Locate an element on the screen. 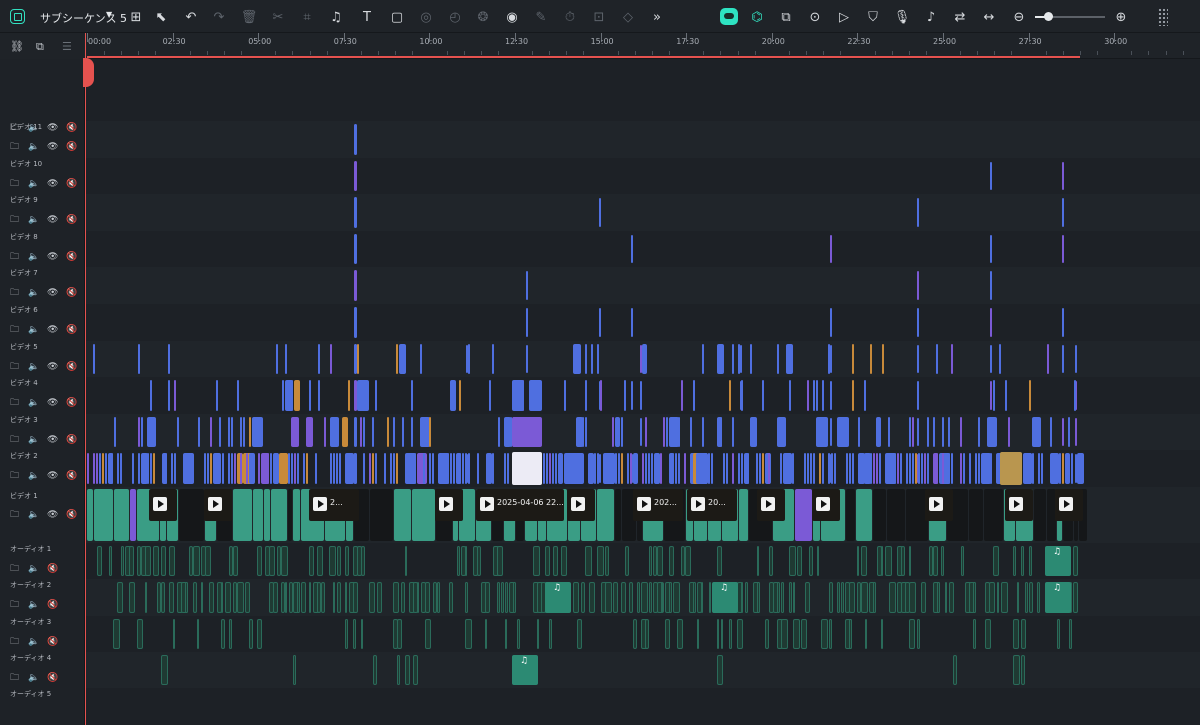  sequence-title: サブシーケンス 5 is located at coordinates (83, 18).